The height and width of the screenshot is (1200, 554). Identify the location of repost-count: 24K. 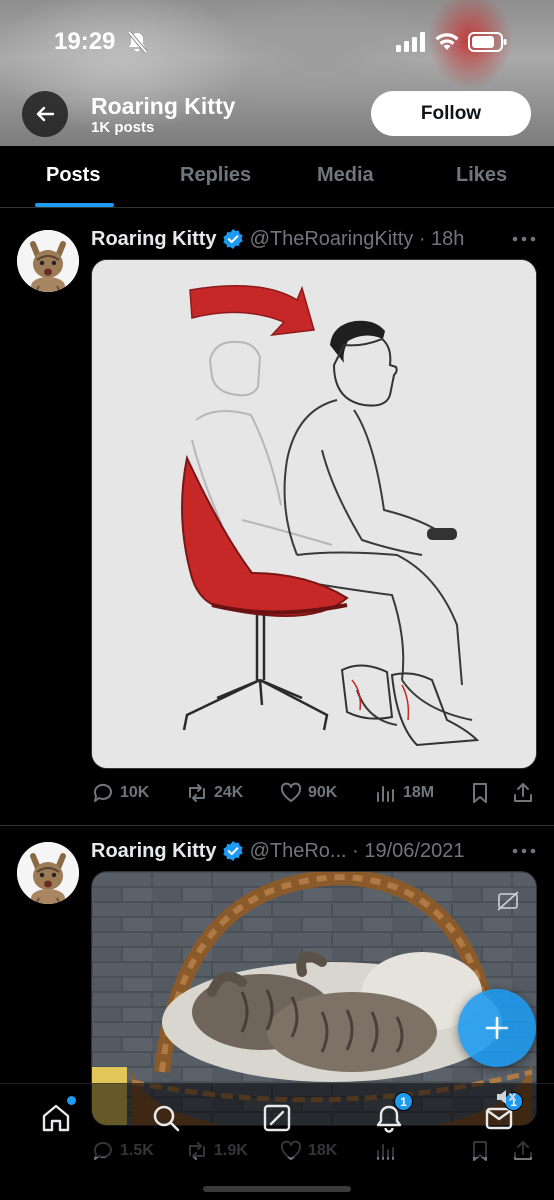
(229, 792).